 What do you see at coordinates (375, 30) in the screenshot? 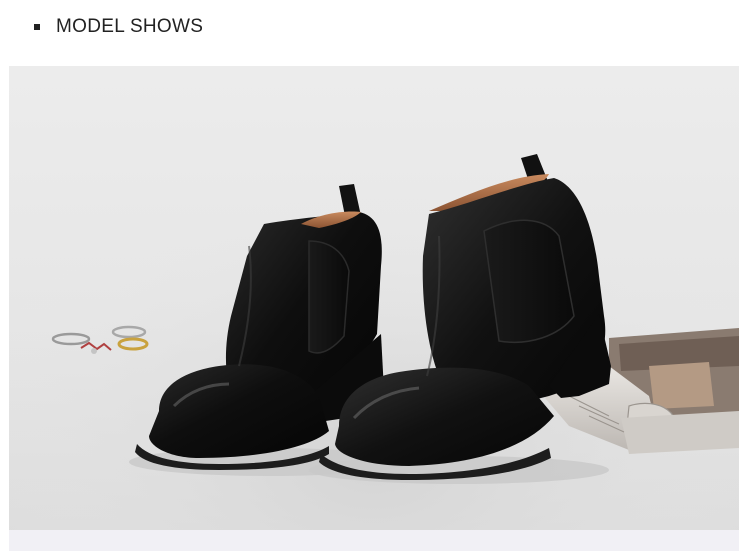
I see `section-header: MODEL SHOWS` at bounding box center [375, 30].